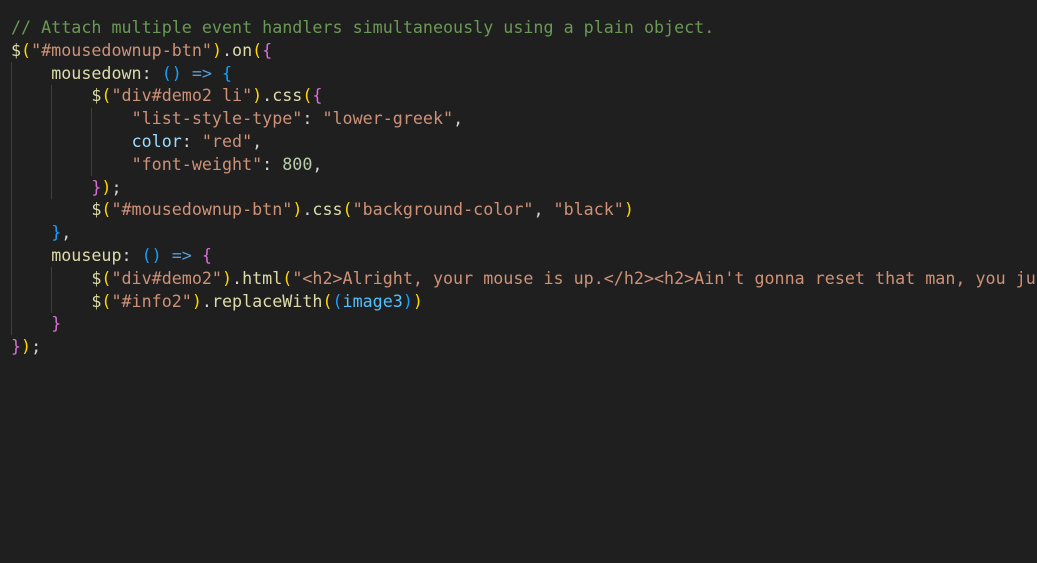 This screenshot has height=563, width=1037. What do you see at coordinates (523, 232) in the screenshot?
I see `code-line: },` at bounding box center [523, 232].